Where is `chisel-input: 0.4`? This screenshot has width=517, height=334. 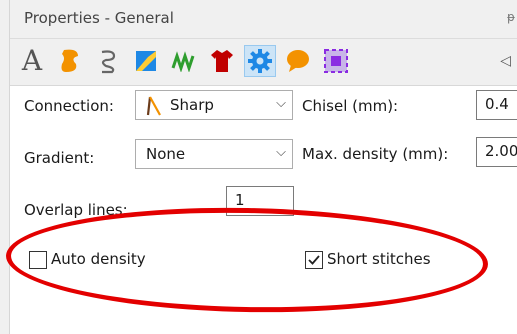 chisel-input: 0.4 is located at coordinates (496, 105).